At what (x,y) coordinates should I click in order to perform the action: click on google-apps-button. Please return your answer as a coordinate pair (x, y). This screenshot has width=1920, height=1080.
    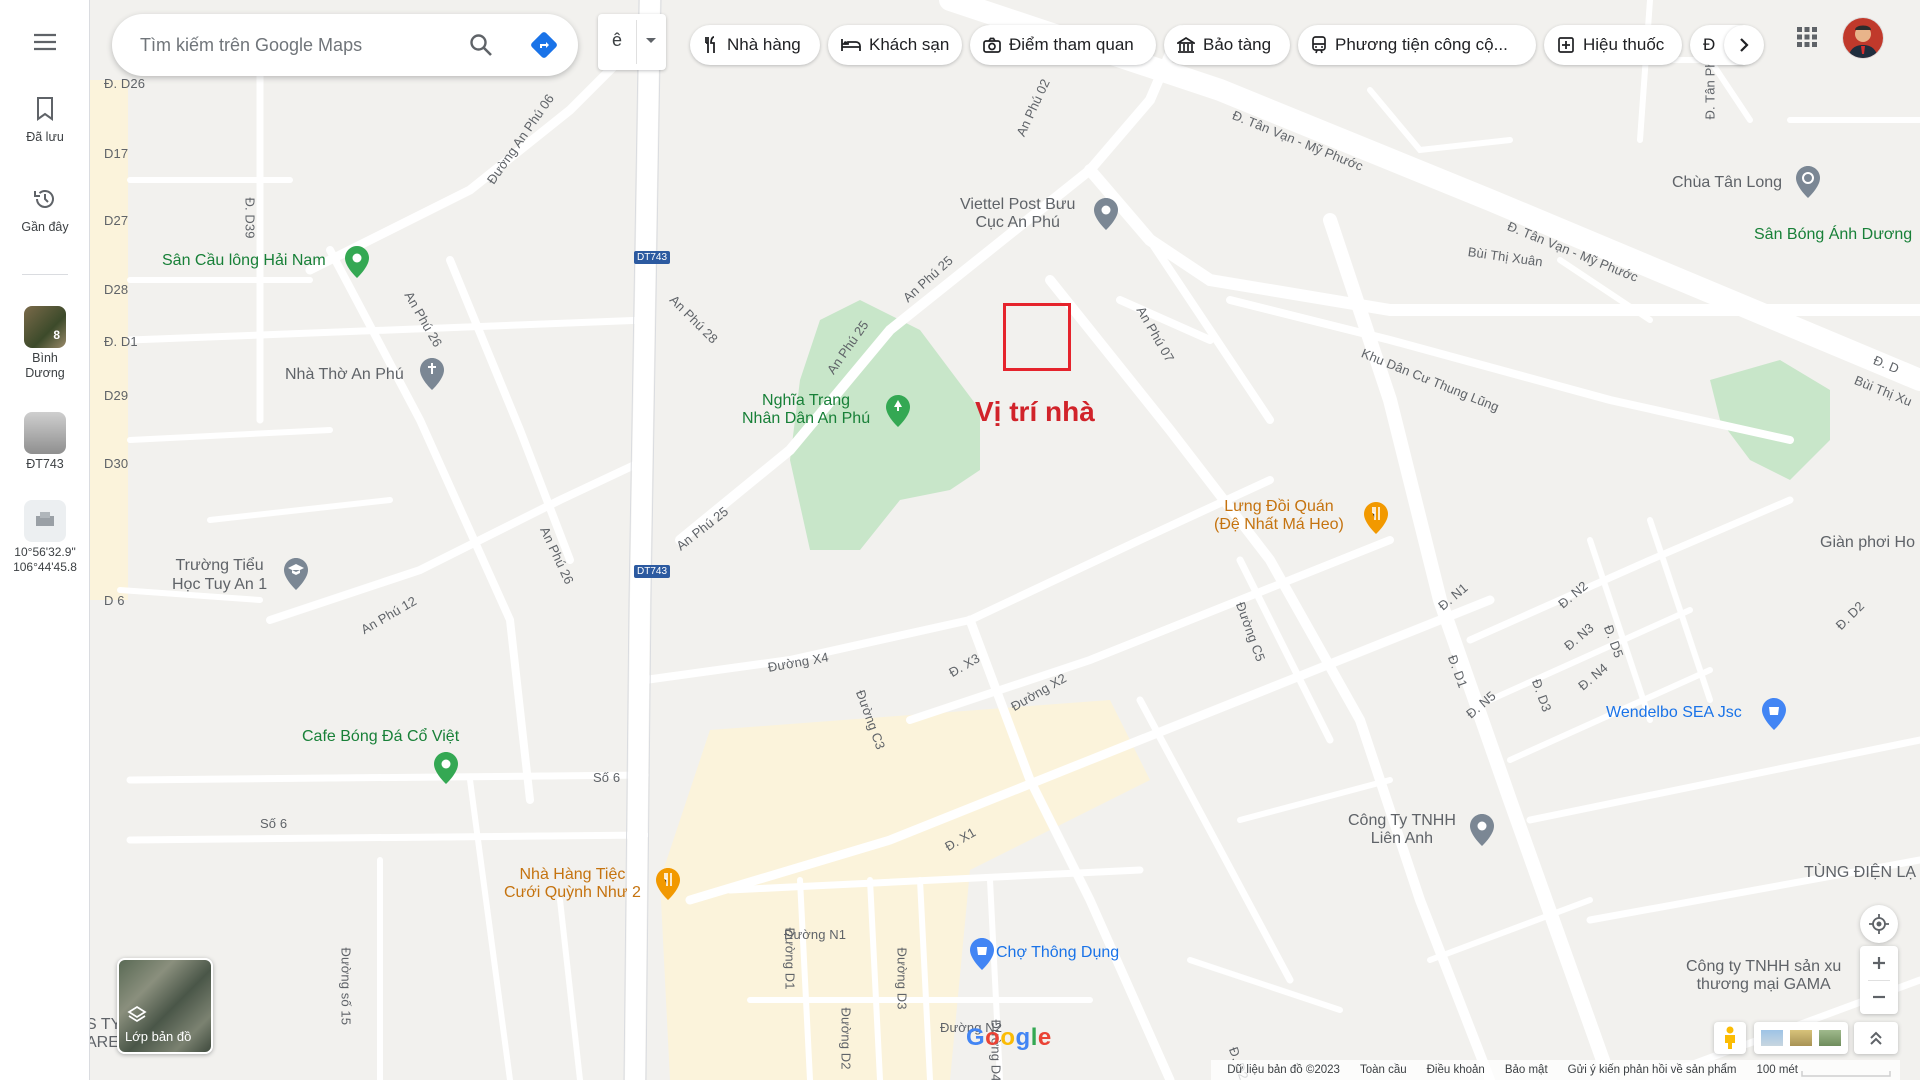
    Looking at the image, I should click on (1807, 39).